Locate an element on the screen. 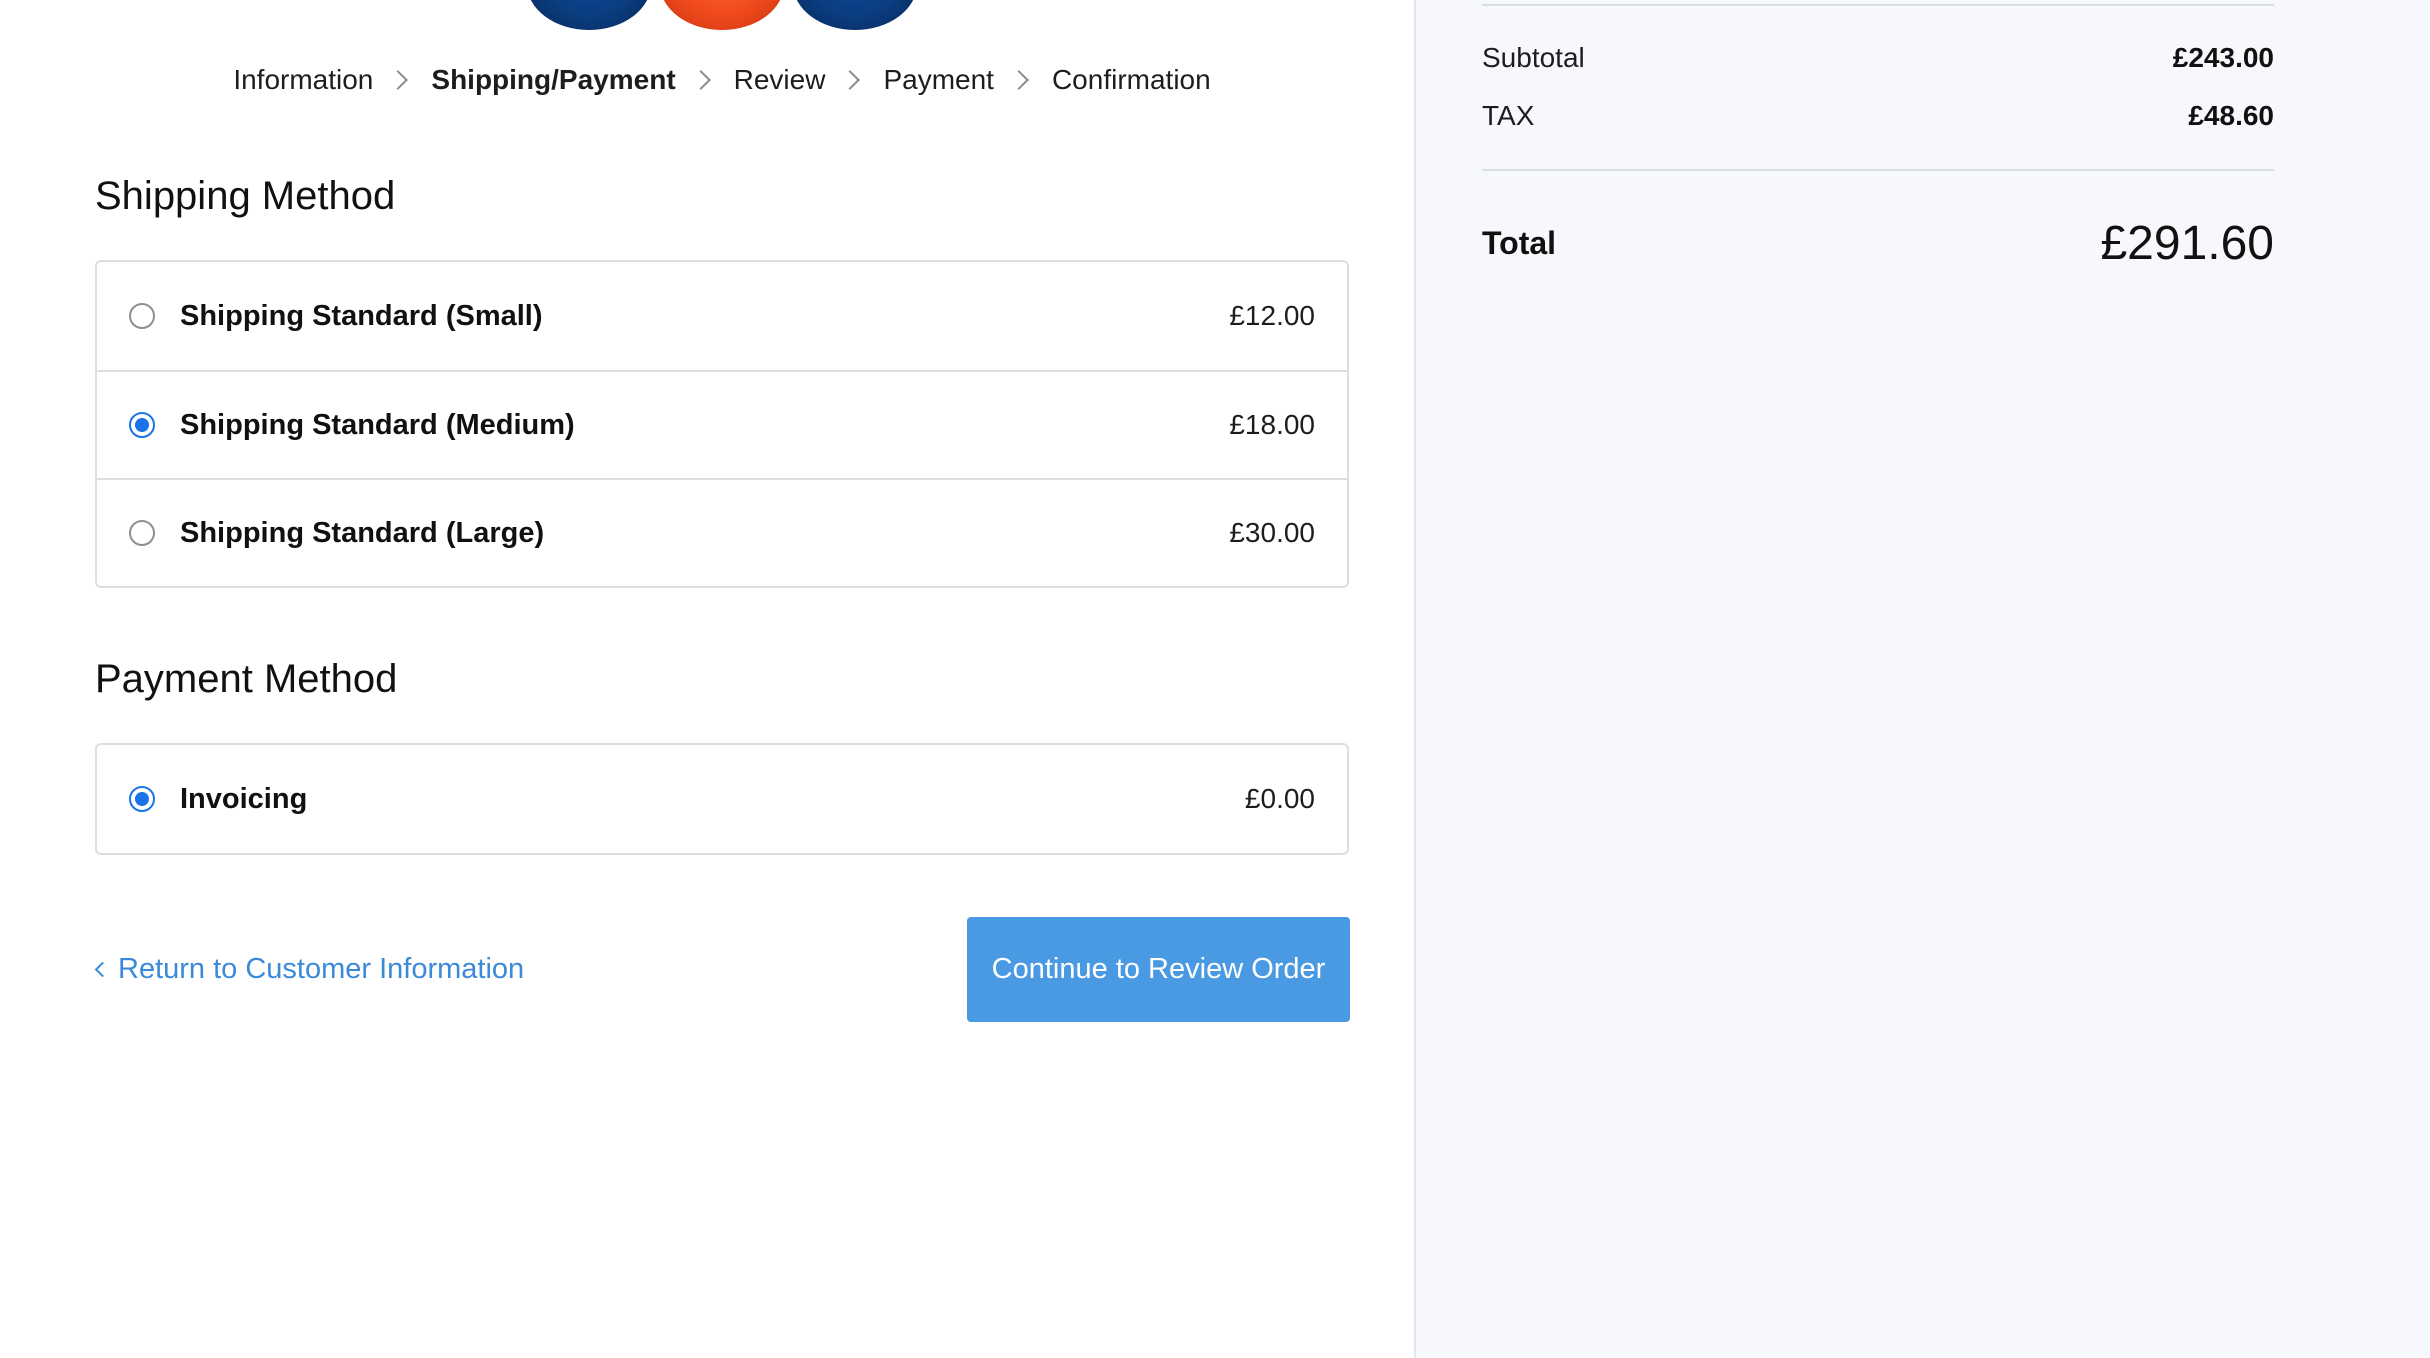 This screenshot has width=2430, height=1358. payment-option-label: Invoicing is located at coordinates (244, 798).